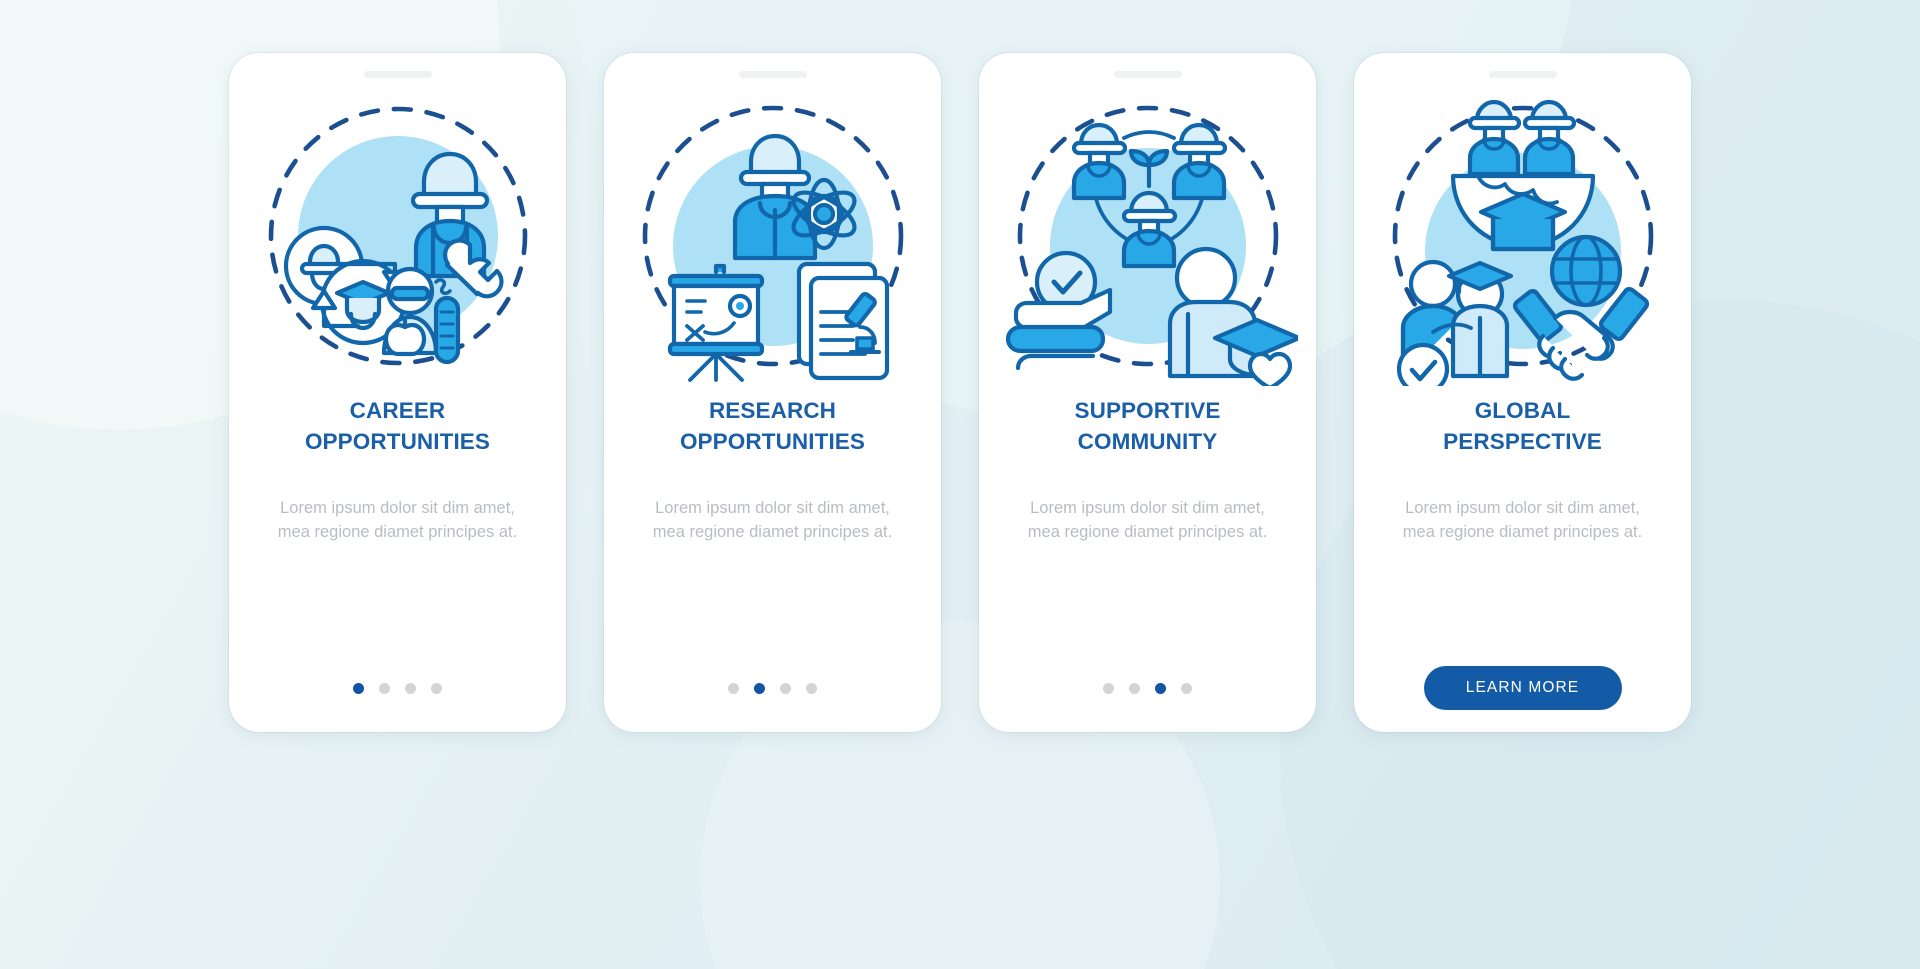  I want to click on page-title-line-1: CAREER, so click(397, 410).